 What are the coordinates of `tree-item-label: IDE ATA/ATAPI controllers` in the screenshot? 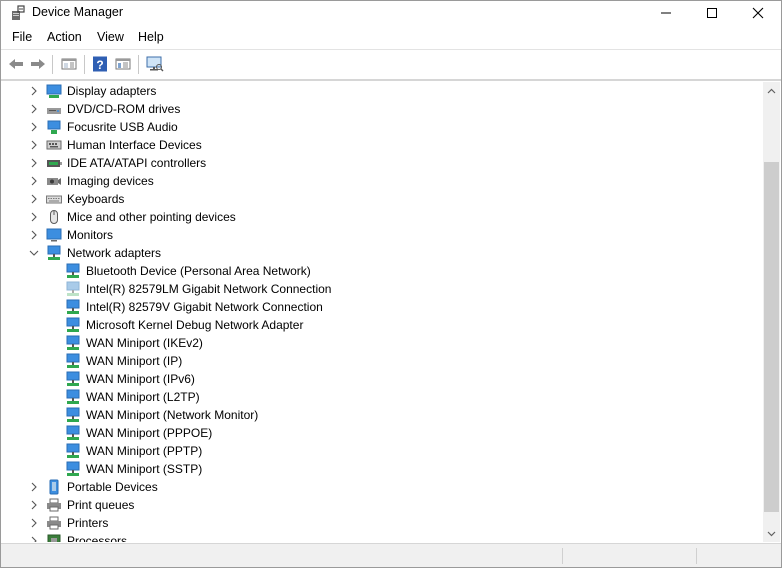 It's located at (137, 163).